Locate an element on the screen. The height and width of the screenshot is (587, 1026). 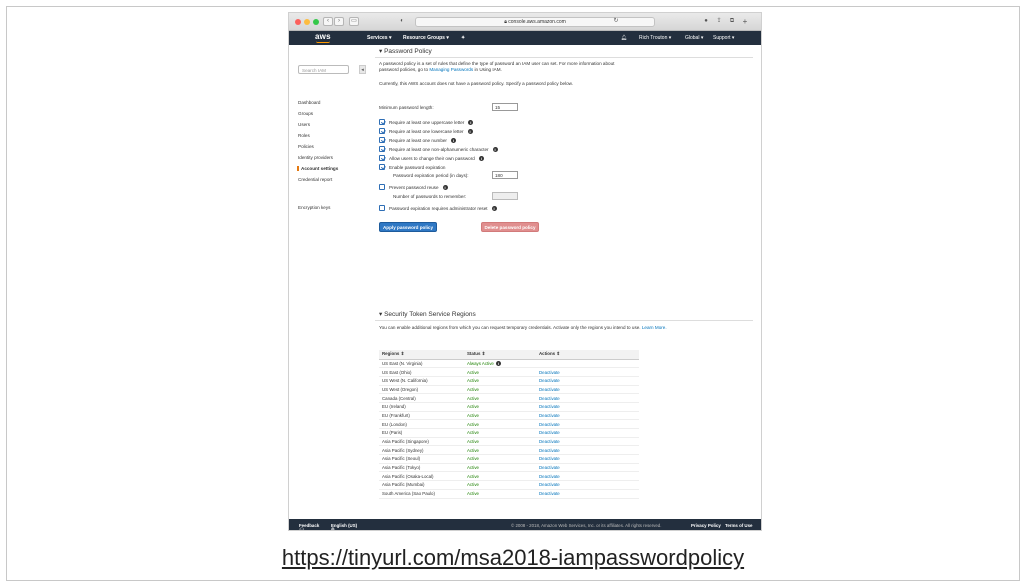
policy-option-label: Allow users to change their own password is located at coordinates (432, 158).